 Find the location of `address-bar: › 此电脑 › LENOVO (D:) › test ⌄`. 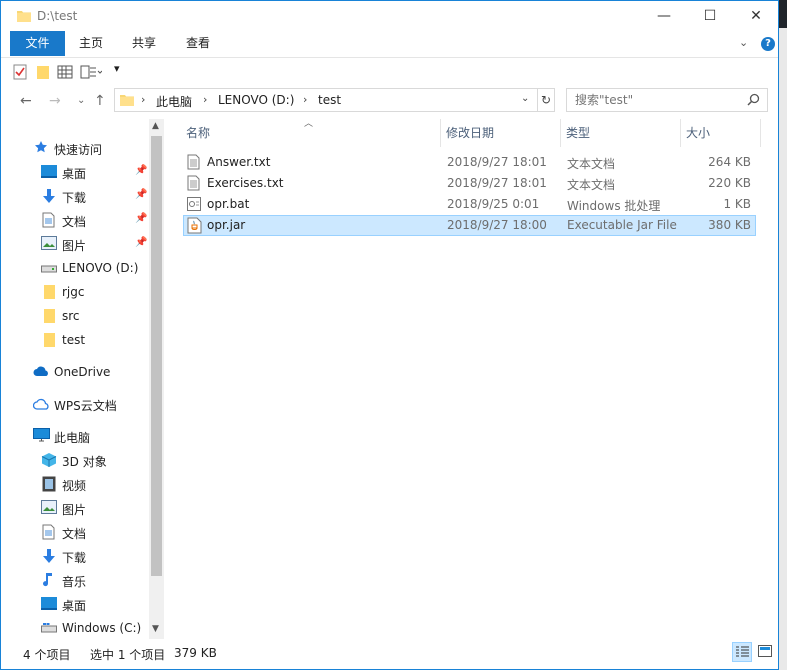

address-bar: › 此电脑 › LENOVO (D:) › test ⌄ is located at coordinates (326, 100).